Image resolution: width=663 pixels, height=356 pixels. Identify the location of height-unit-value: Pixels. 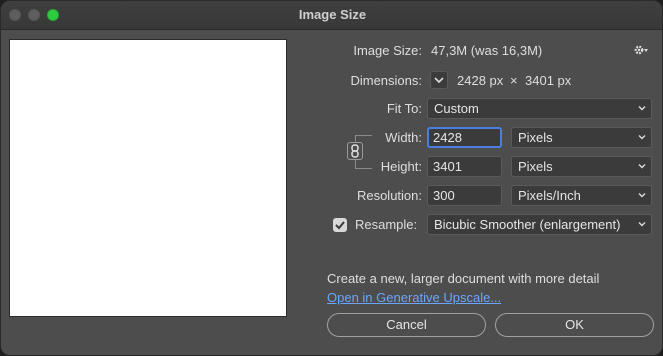
(535, 166).